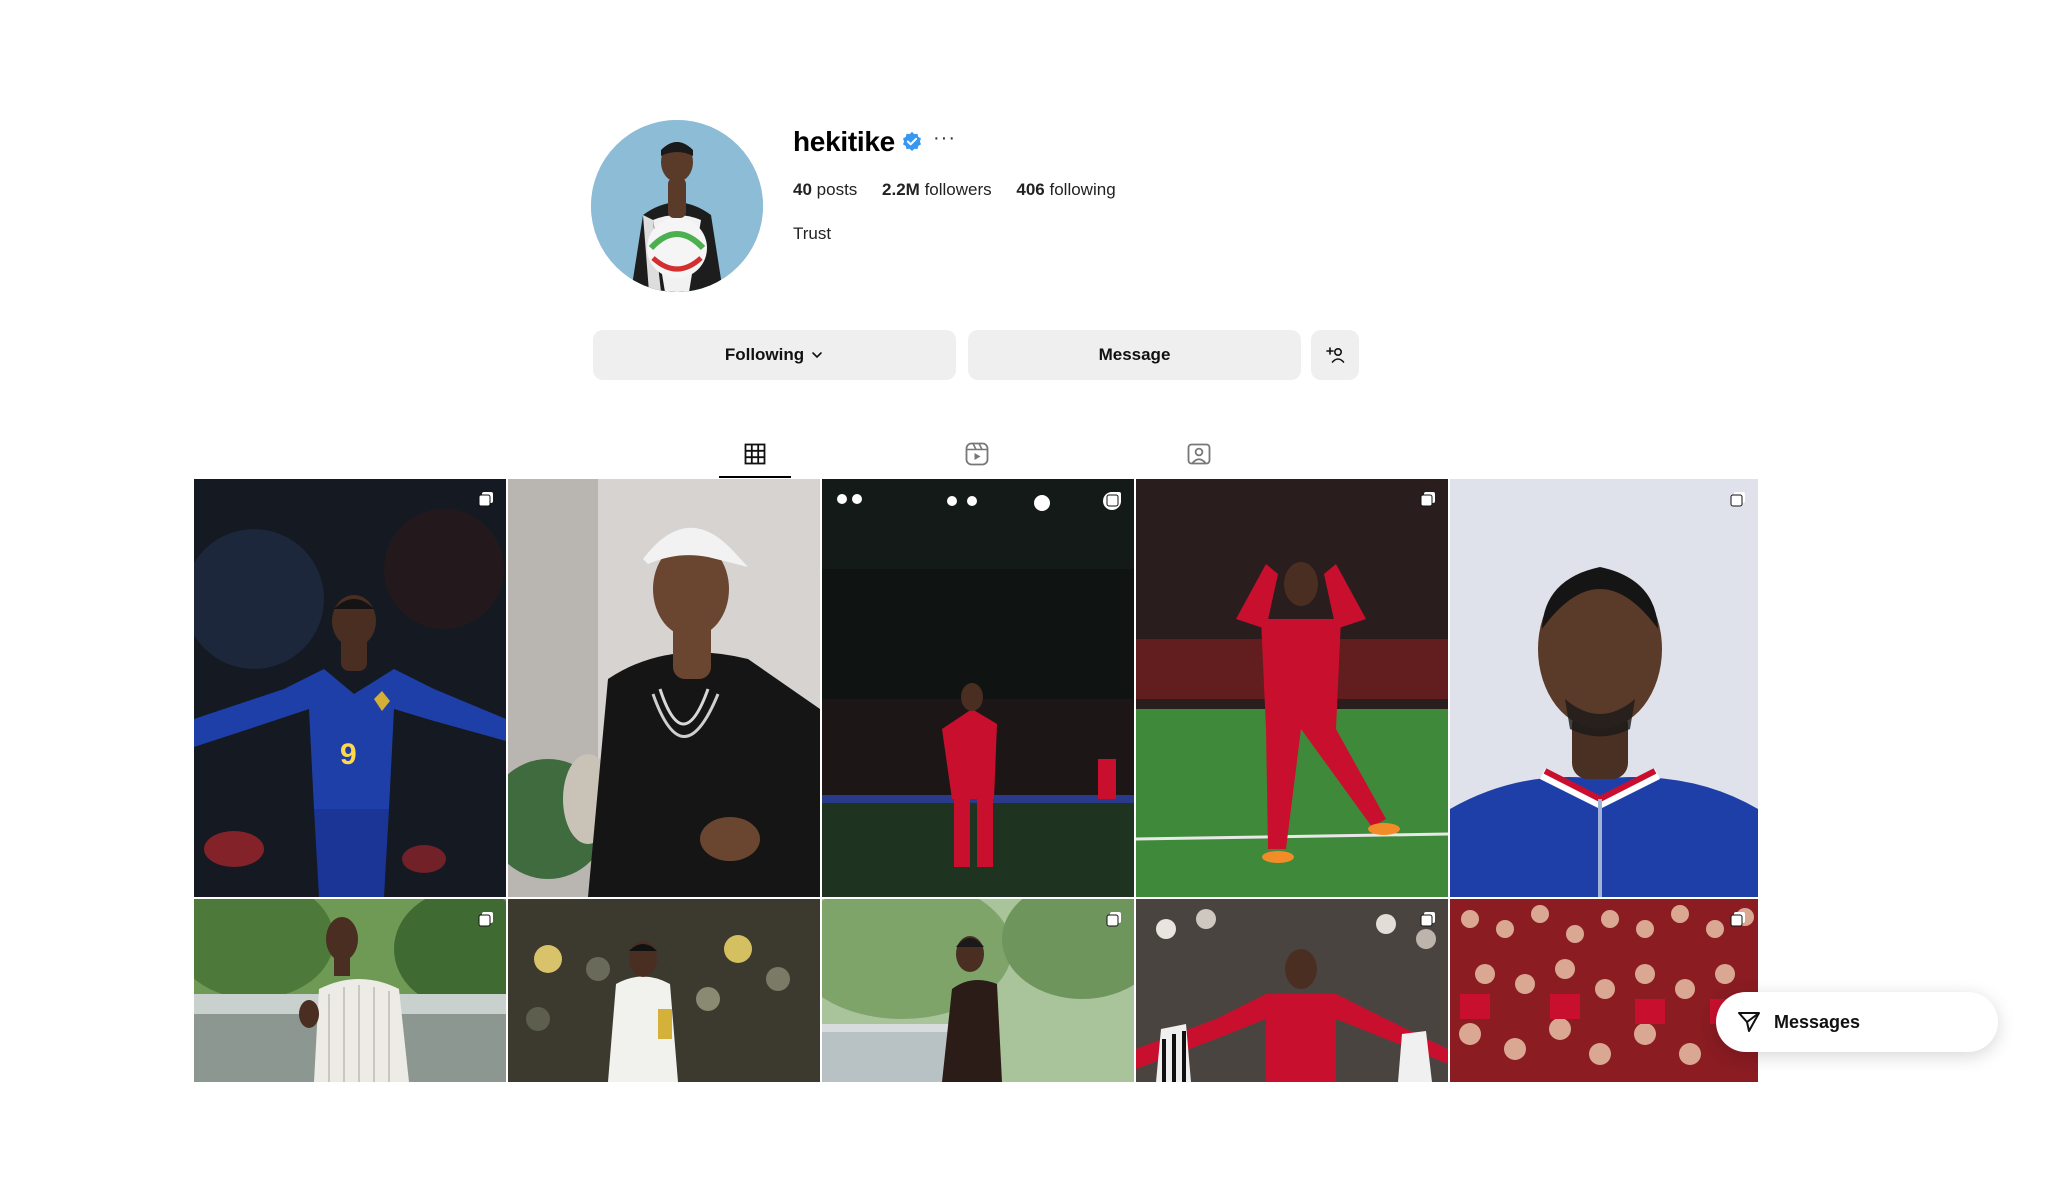  Describe the element at coordinates (837, 189) in the screenshot. I see `posts-label: posts` at that location.